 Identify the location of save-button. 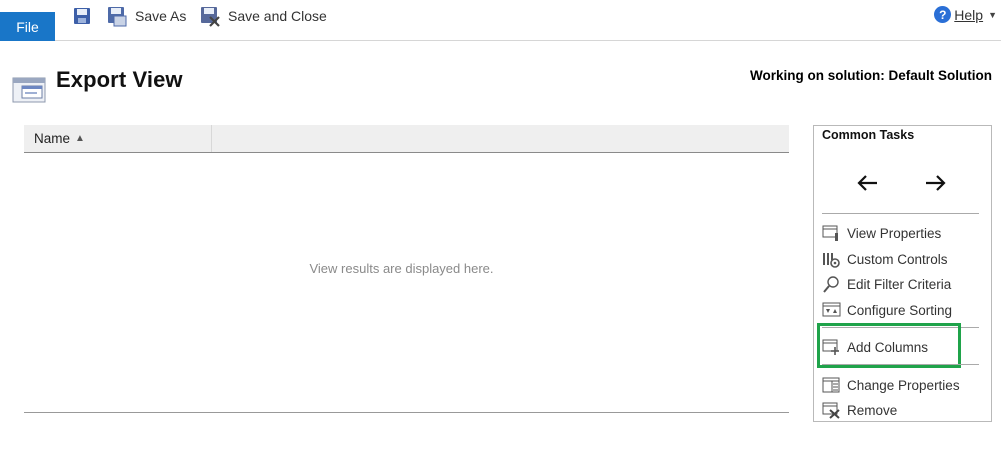
(82, 16).